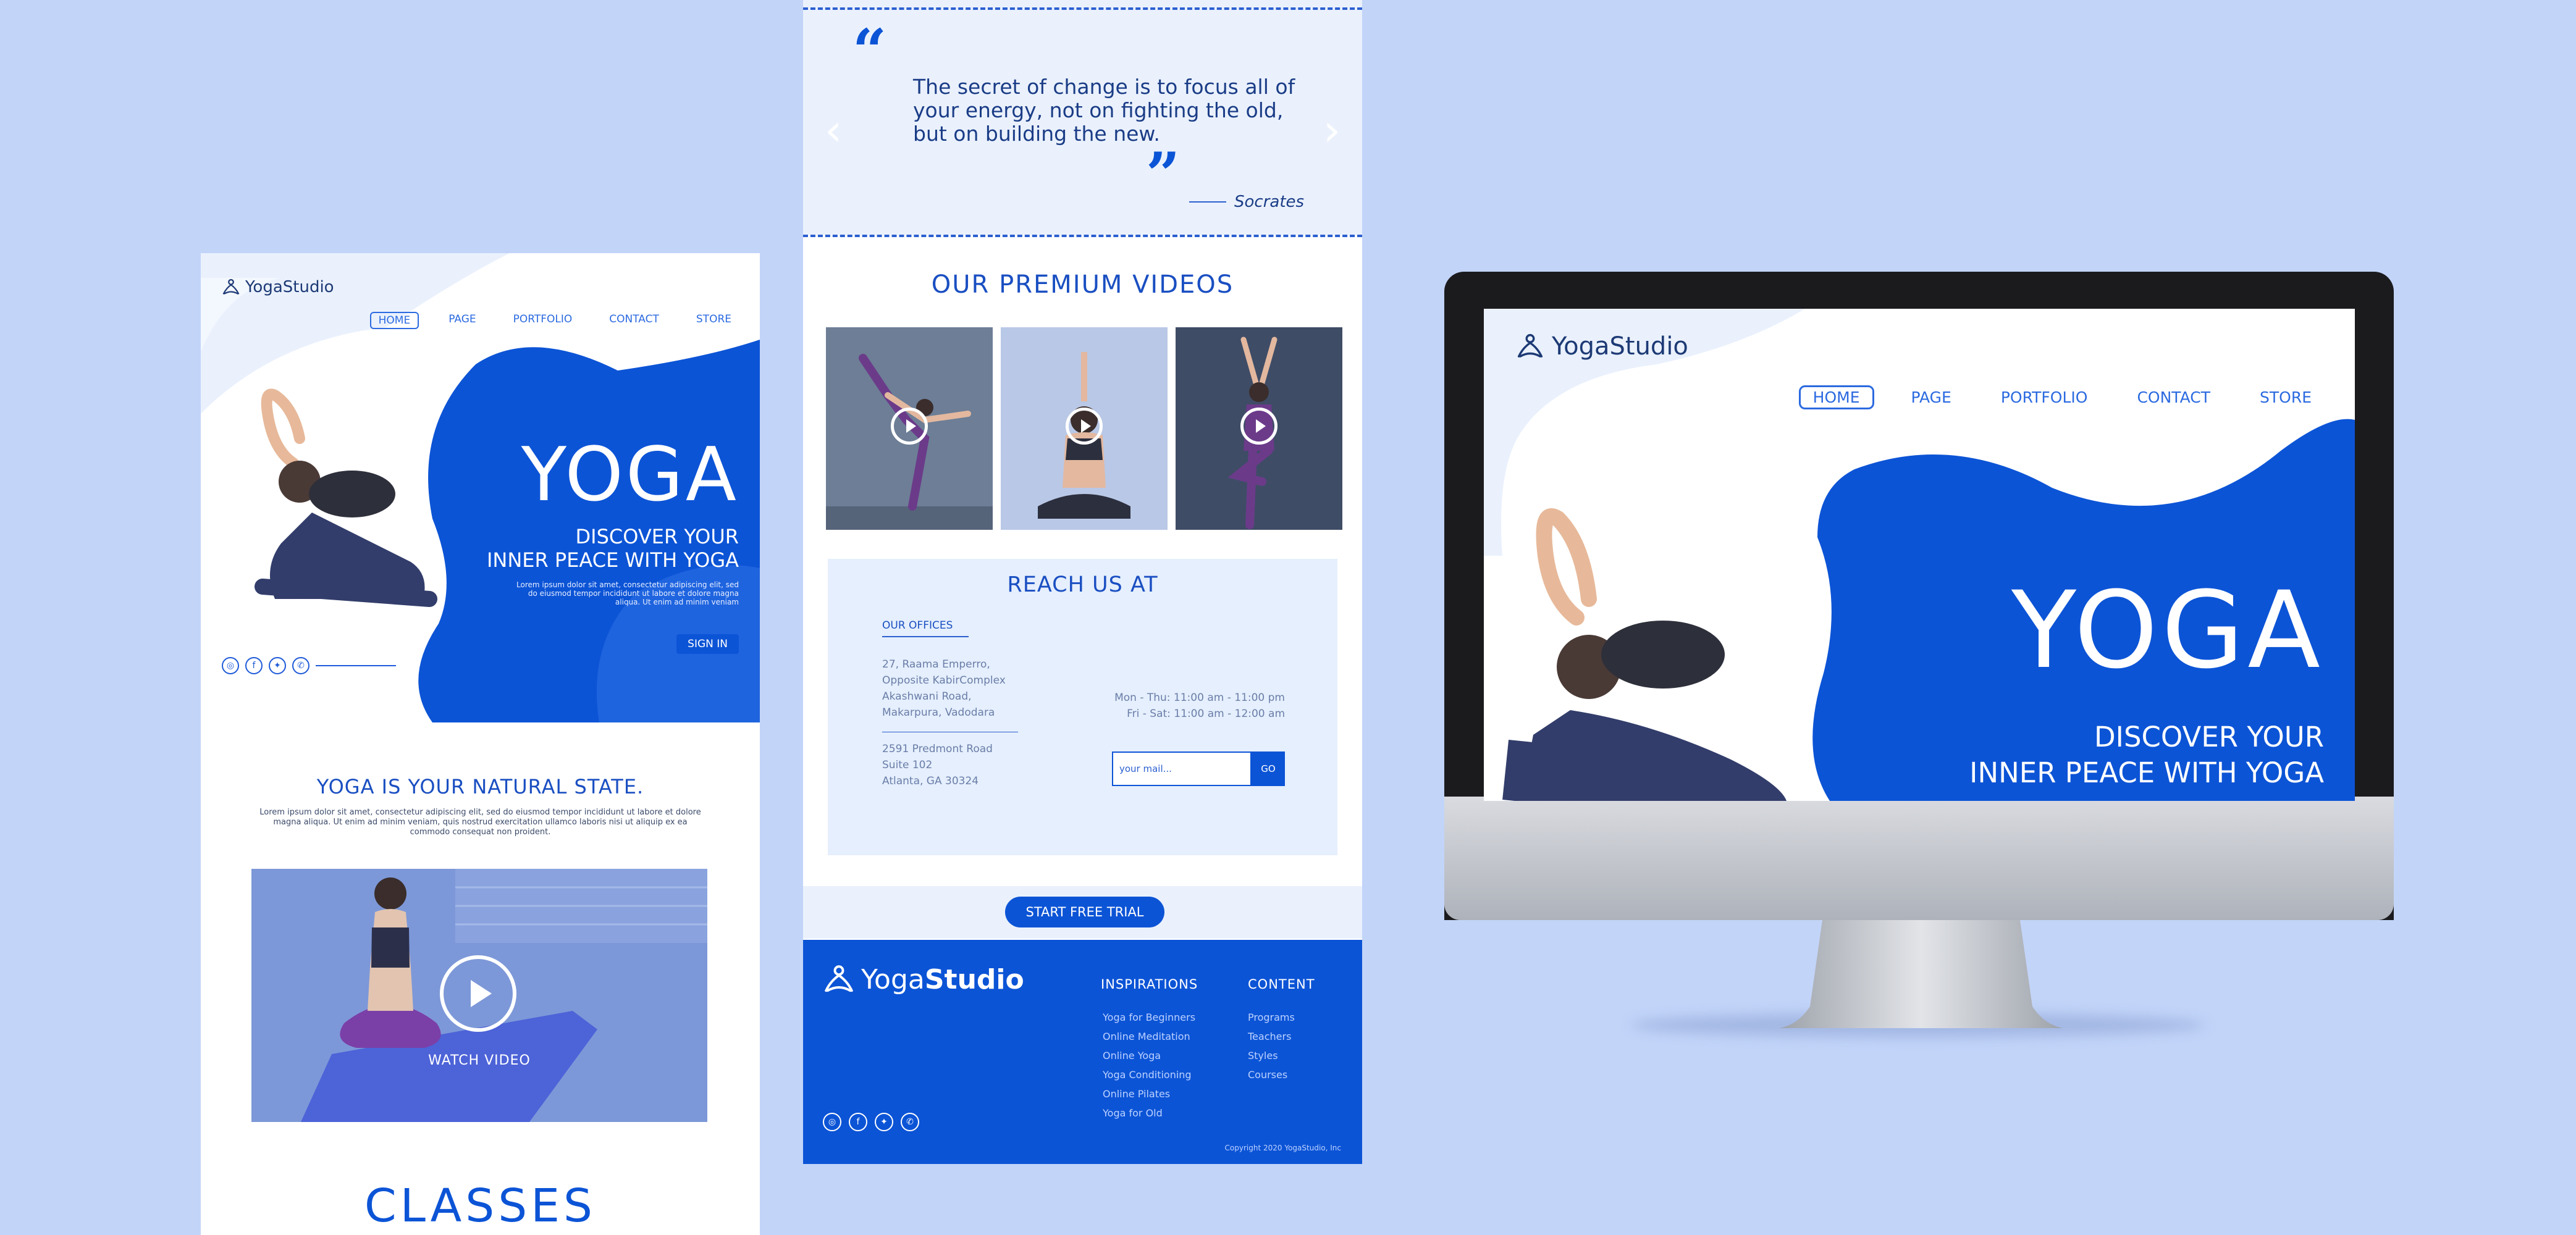  Describe the element at coordinates (944, 680) in the screenshot. I see `address-line: Opposite KabirComplex` at that location.